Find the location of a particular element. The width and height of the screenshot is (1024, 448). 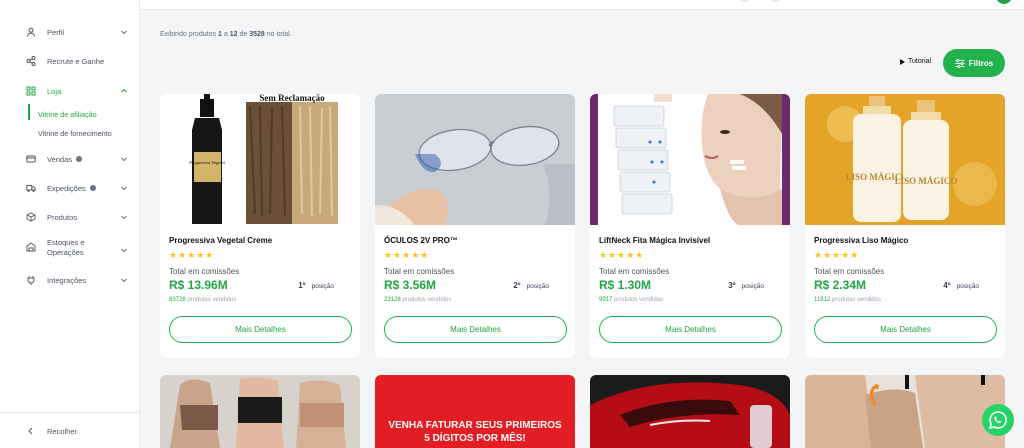

rank-number: 2º is located at coordinates (517, 285).